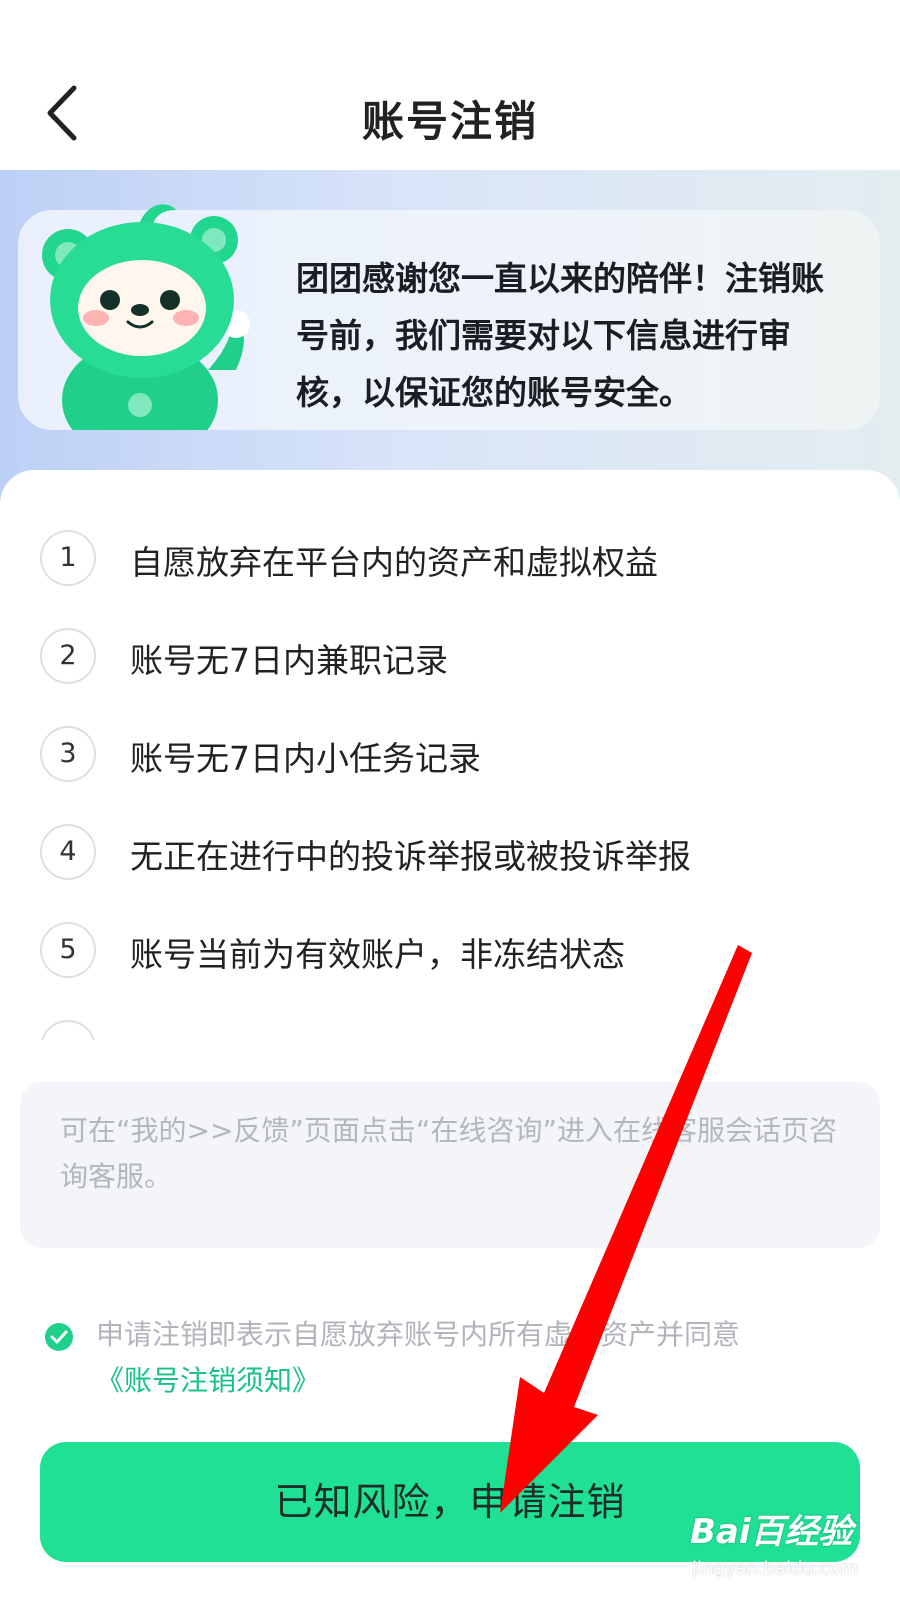 Image resolution: width=900 pixels, height=1600 pixels. I want to click on top-bar: 账号注销, so click(450, 85).